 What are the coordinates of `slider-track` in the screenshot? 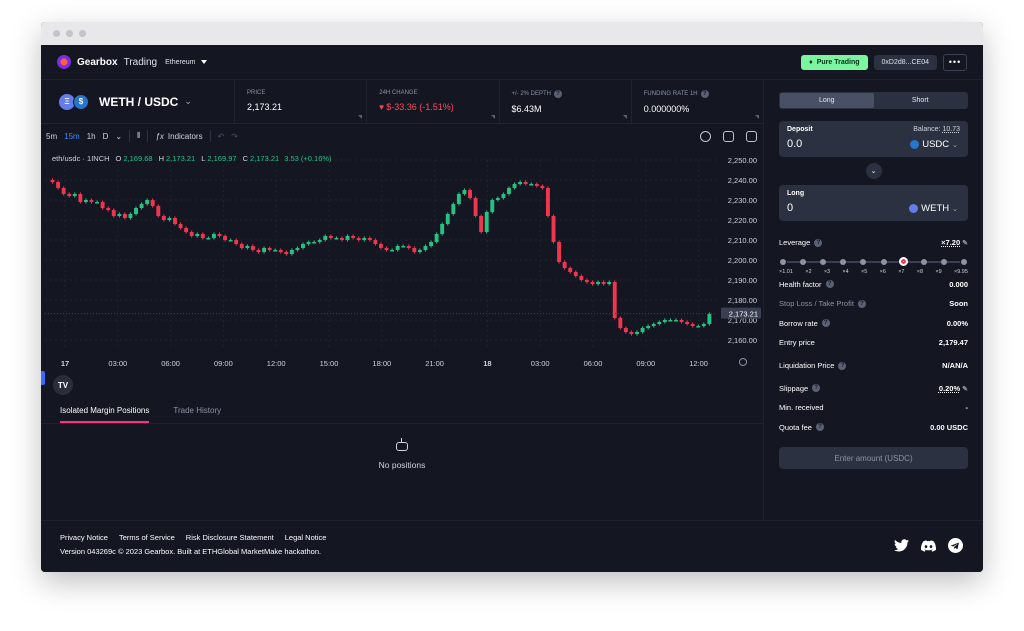 It's located at (873, 261).